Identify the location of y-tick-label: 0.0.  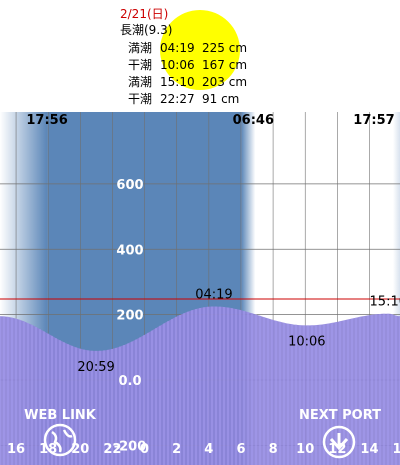
(129, 381).